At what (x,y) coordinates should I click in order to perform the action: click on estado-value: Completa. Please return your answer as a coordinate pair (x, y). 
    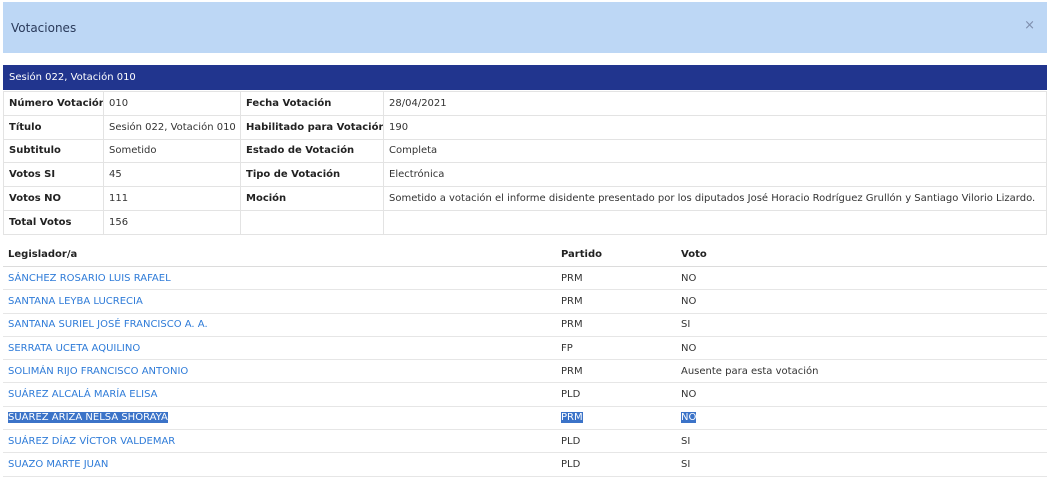
    Looking at the image, I should click on (715, 151).